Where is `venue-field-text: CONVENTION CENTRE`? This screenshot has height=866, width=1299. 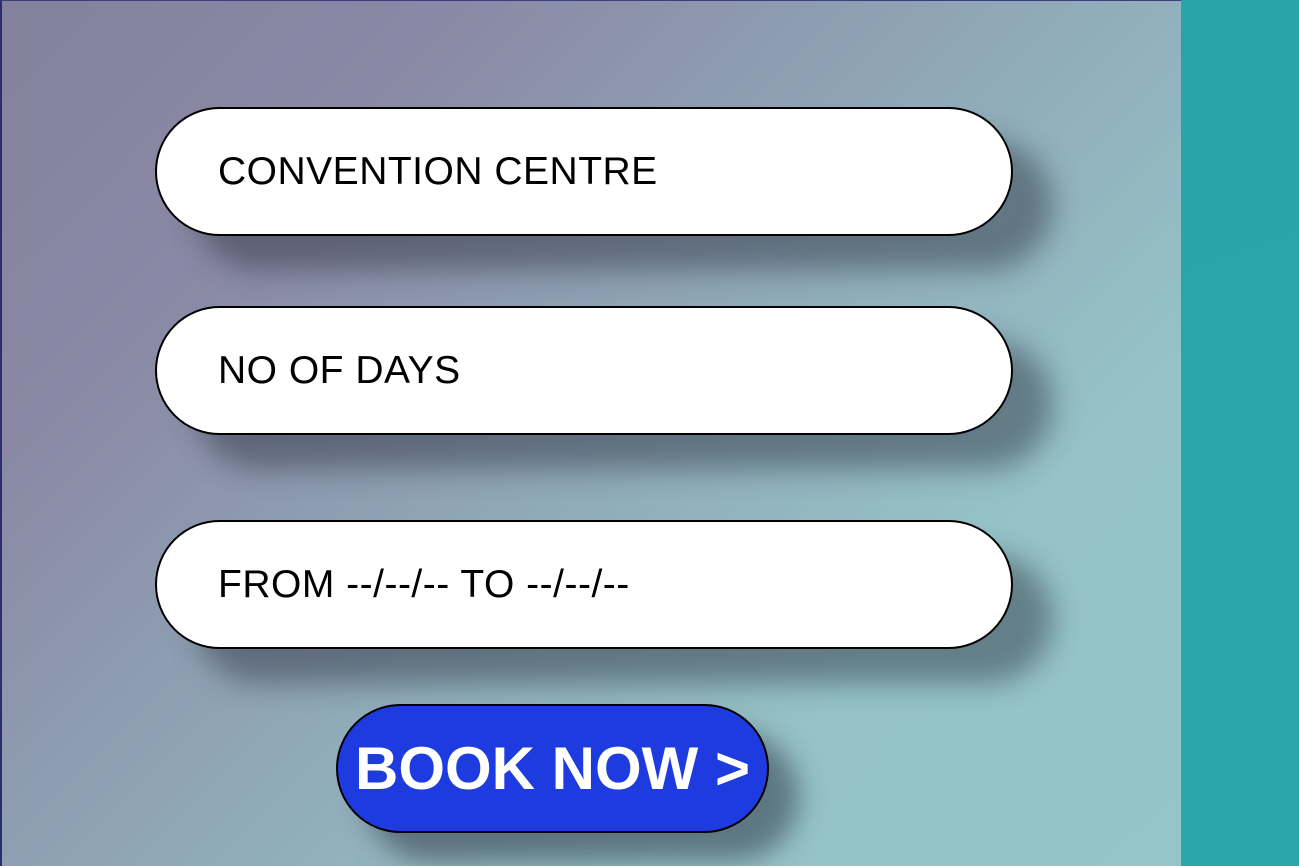
venue-field-text: CONVENTION CENTRE is located at coordinates (438, 171).